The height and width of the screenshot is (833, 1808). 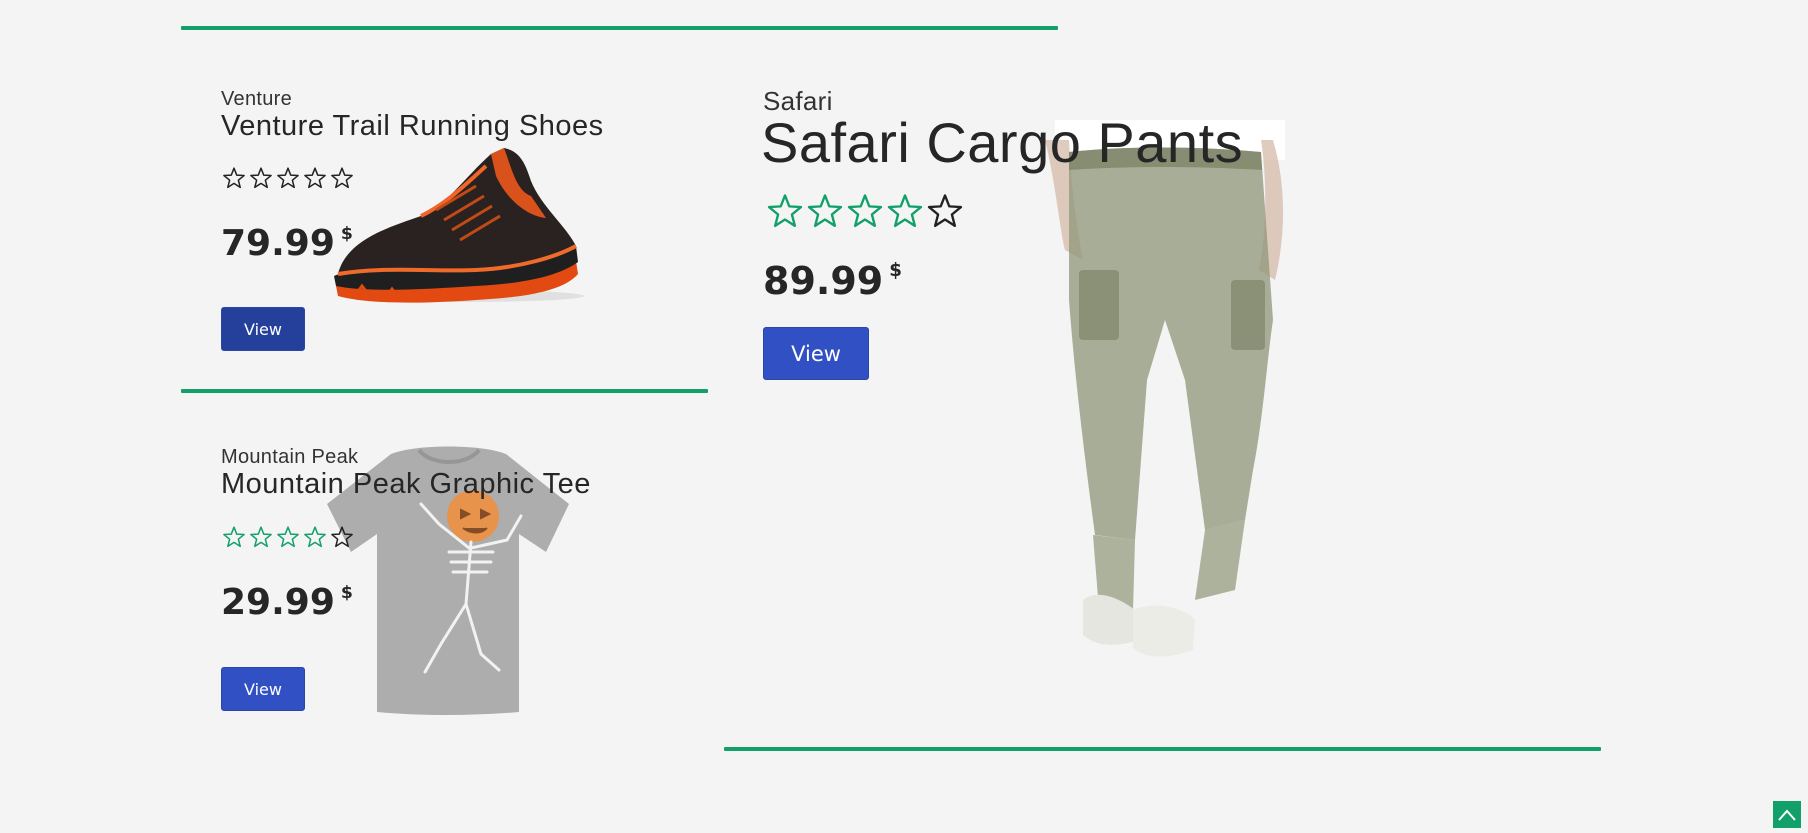 I want to click on product-price: 79.99 $, so click(x=287, y=243).